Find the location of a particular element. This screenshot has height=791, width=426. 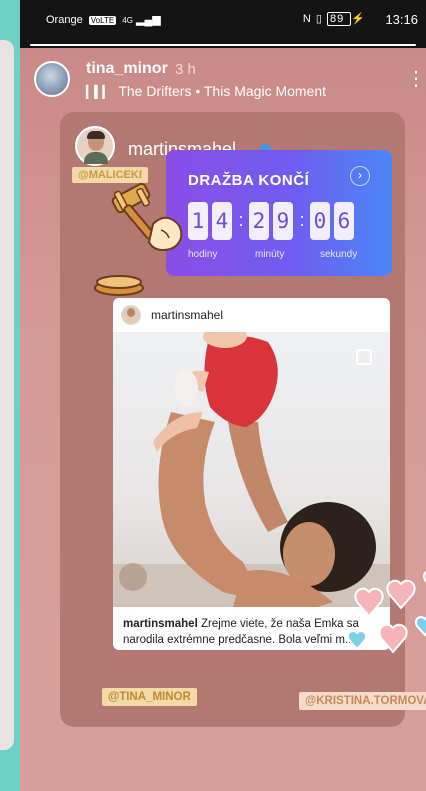

avatar-body is located at coordinates (96, 158).